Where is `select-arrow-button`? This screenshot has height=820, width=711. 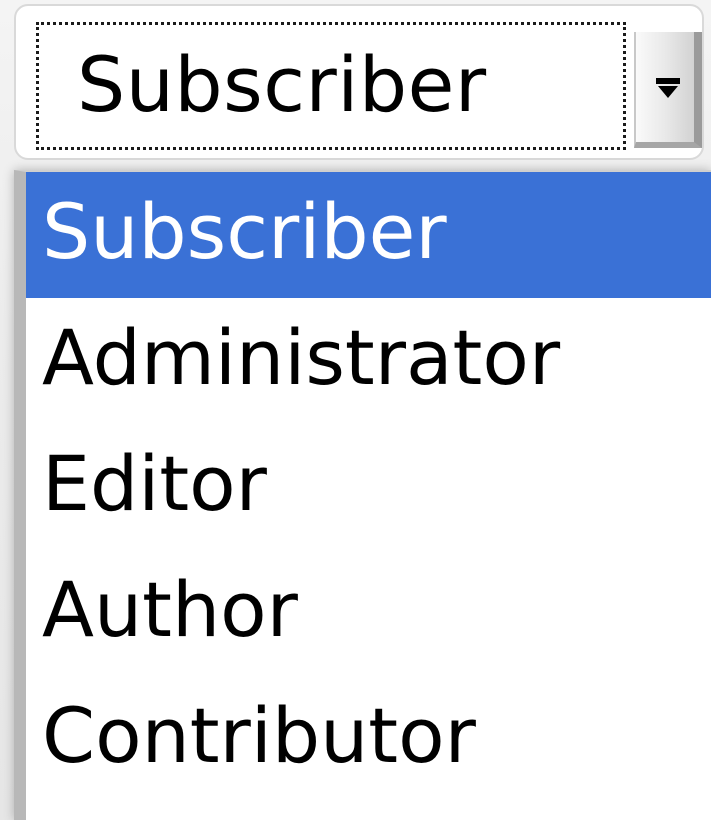 select-arrow-button is located at coordinates (668, 90).